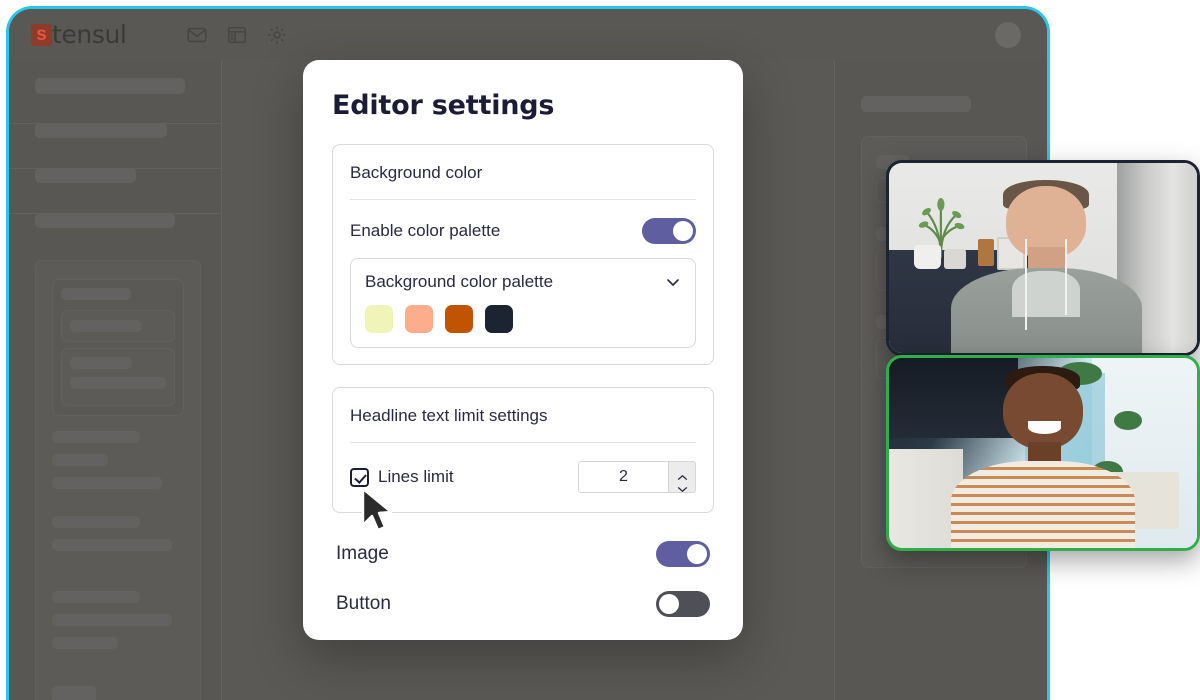 This screenshot has height=700, width=1200. I want to click on dialog-title: Editor settings, so click(443, 105).